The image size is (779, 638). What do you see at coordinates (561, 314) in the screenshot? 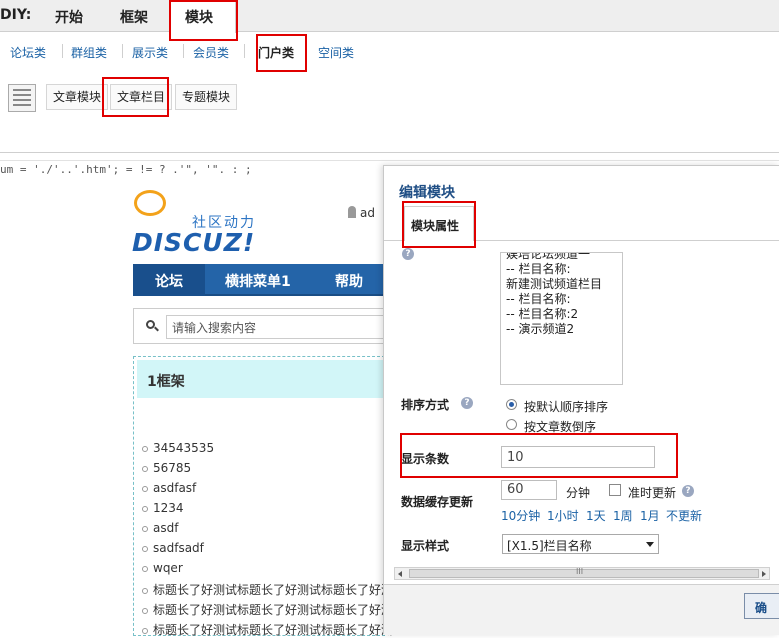
I see `list-option: -- 栏目名称:2` at bounding box center [561, 314].